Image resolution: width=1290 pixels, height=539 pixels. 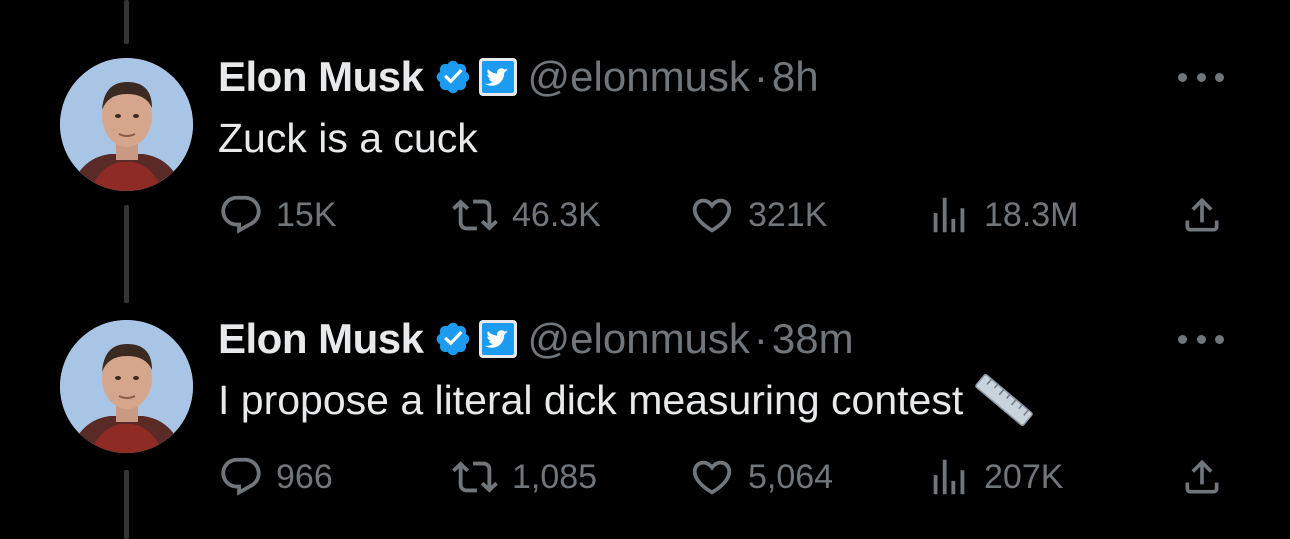 What do you see at coordinates (556, 214) in the screenshot?
I see `retweet-count: 46.3K` at bounding box center [556, 214].